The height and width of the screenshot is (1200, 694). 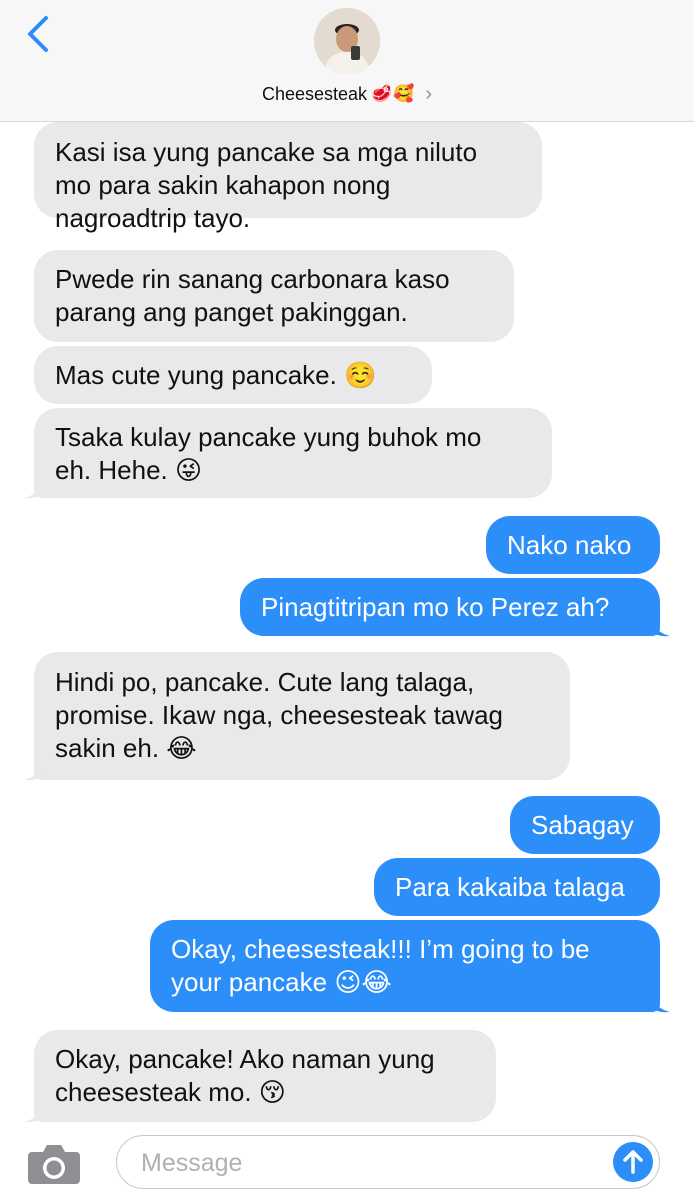 I want to click on back-button, so click(x=40, y=34).